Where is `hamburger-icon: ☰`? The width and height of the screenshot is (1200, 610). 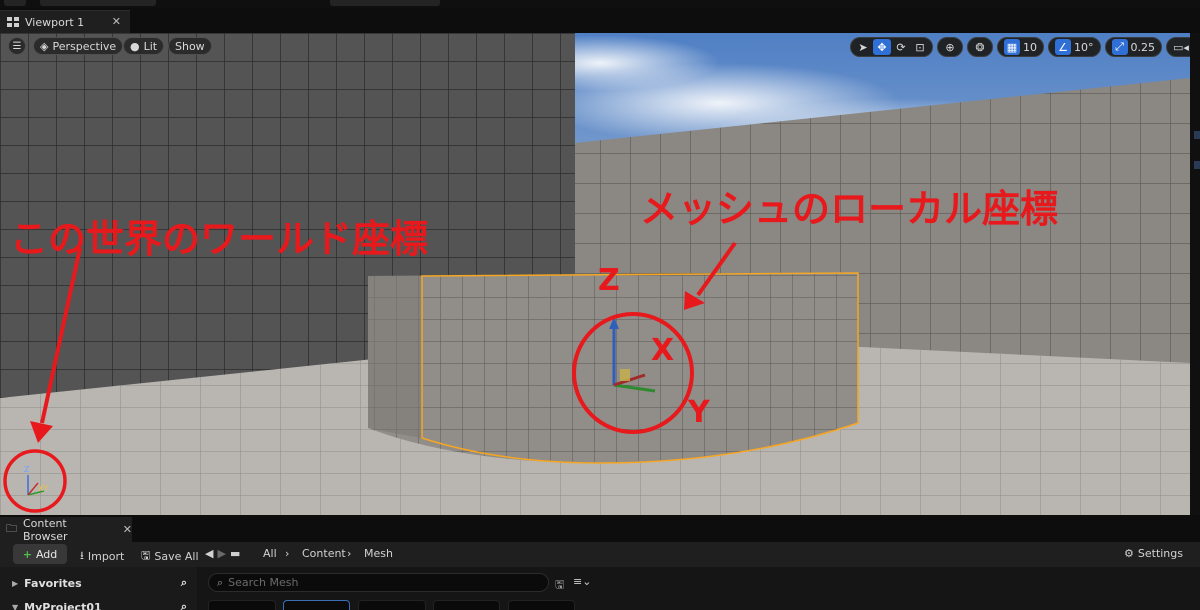
hamburger-icon: ☰ is located at coordinates (17, 46).